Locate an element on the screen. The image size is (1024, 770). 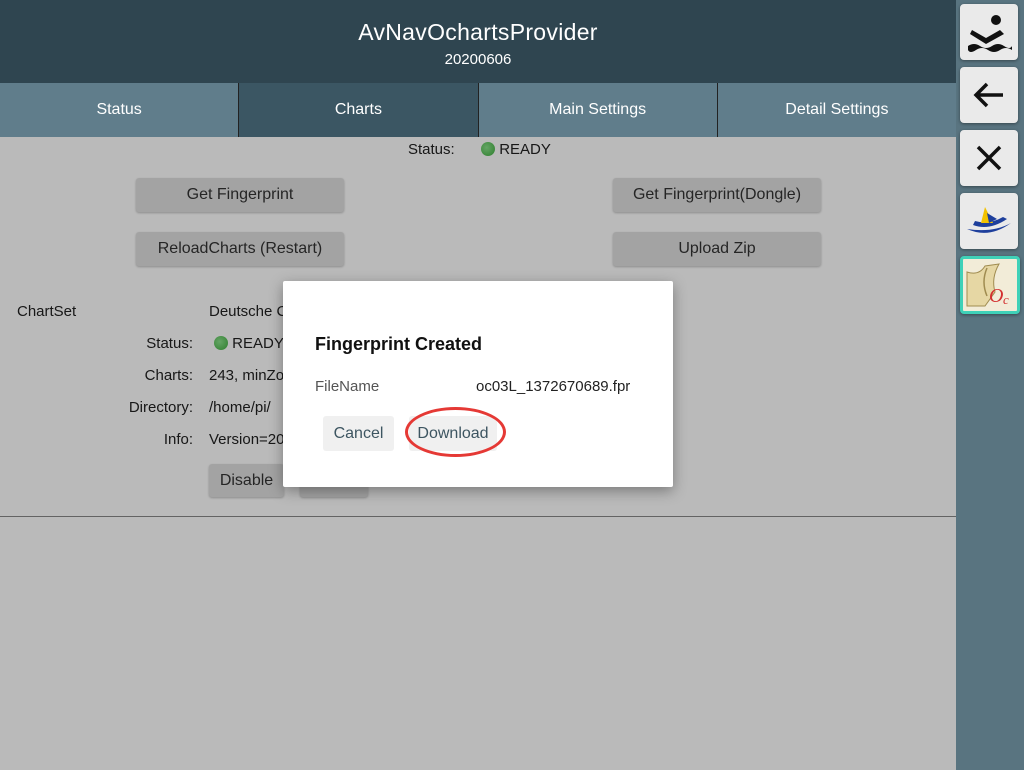
tab-charts: Charts is located at coordinates (359, 110).